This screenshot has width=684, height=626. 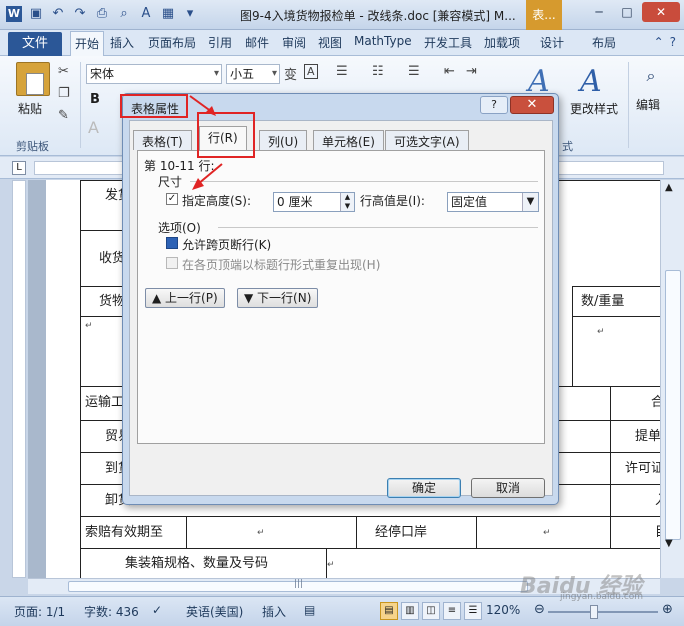 I want to click on repeat-header-label: 在各页顶端以标题行形式重复出现(H), so click(x=281, y=264).